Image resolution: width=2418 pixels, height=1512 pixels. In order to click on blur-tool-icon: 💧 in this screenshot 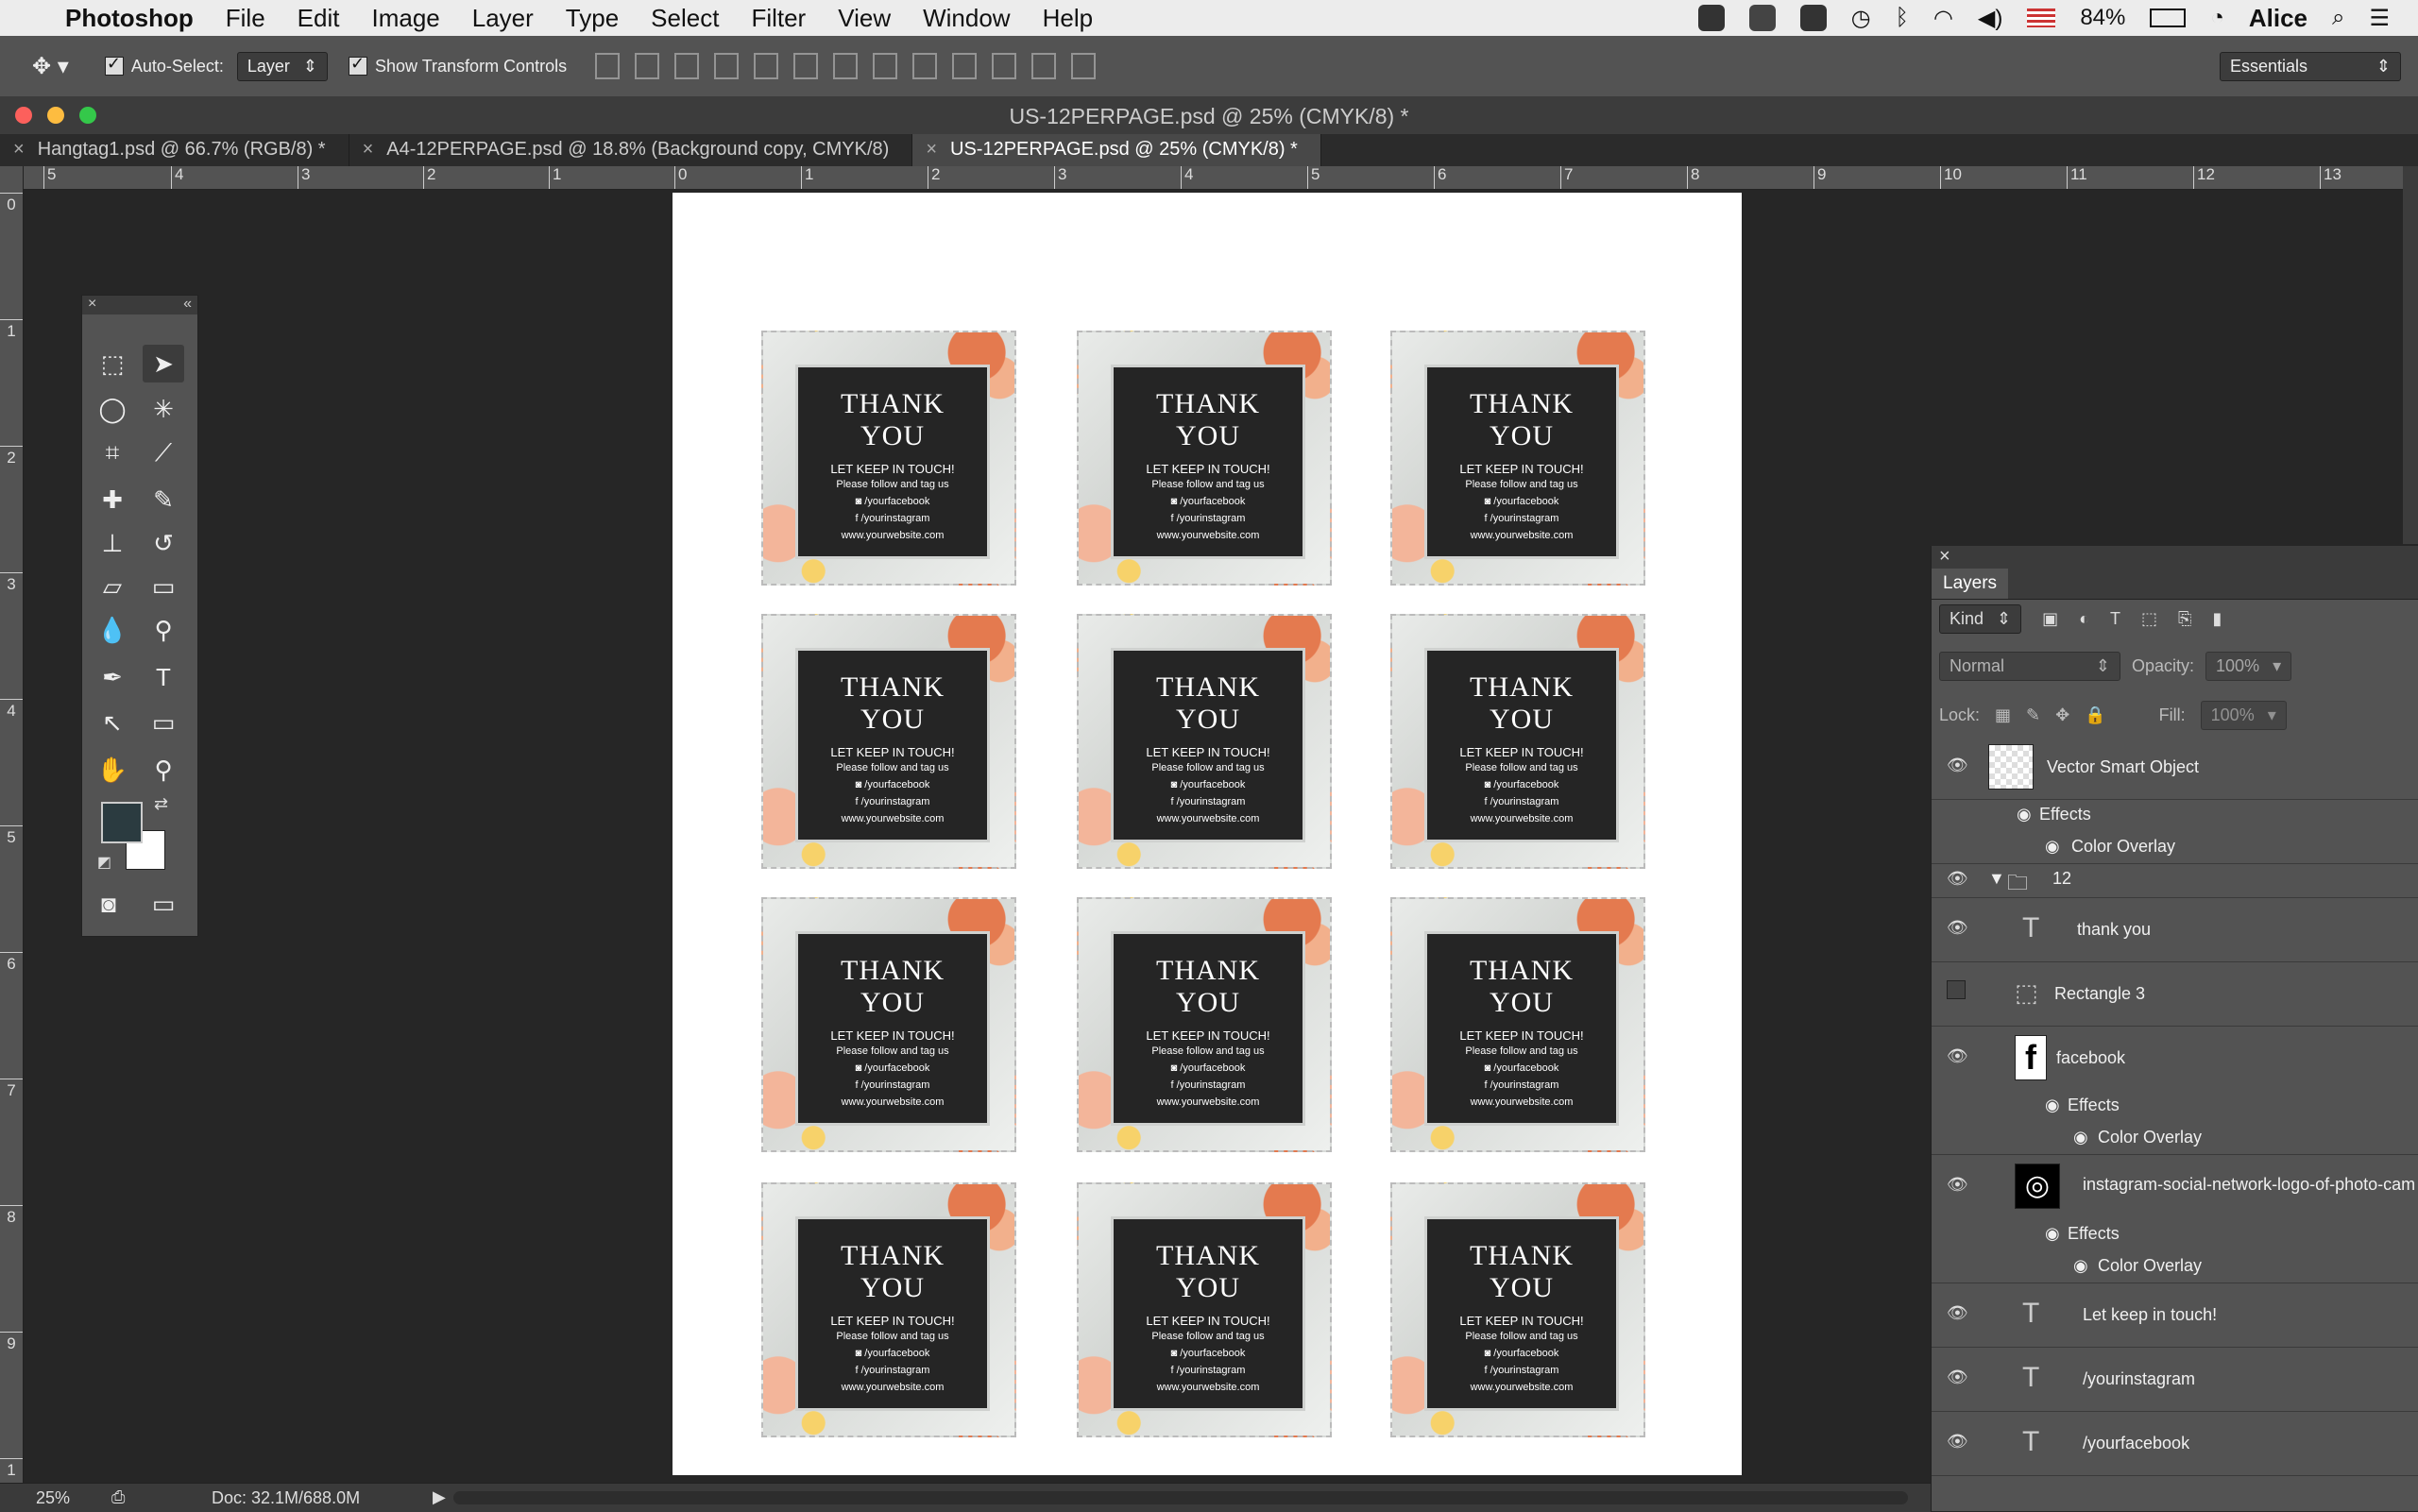, I will do `click(112, 630)`.